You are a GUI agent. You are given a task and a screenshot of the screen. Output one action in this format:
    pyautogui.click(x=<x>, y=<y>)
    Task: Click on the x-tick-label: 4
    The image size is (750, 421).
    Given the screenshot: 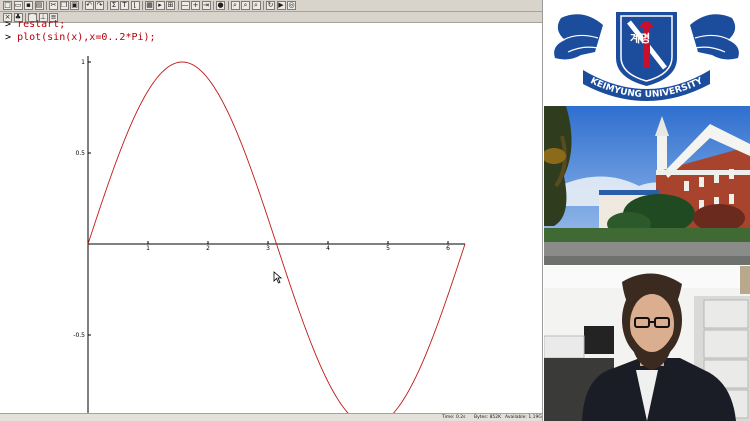 What is the action you would take?
    pyautogui.click(x=328, y=248)
    